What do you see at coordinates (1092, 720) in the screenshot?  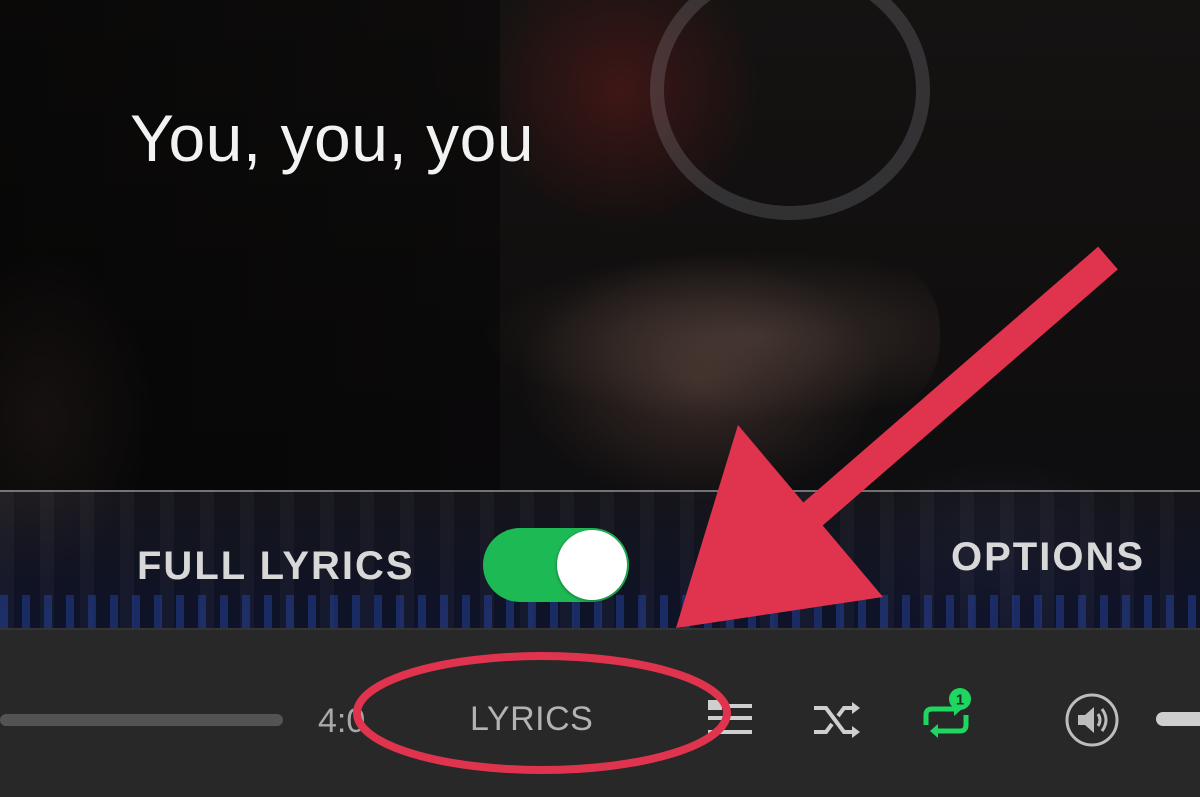 I see `volume-icon` at bounding box center [1092, 720].